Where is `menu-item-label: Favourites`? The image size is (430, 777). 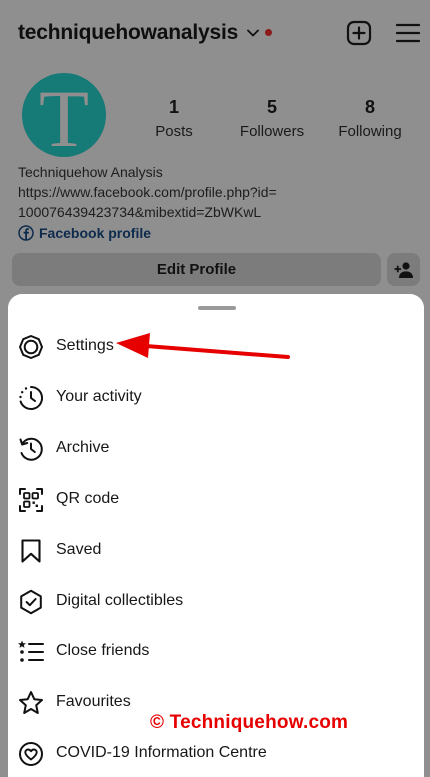 menu-item-label: Favourites is located at coordinates (93, 701).